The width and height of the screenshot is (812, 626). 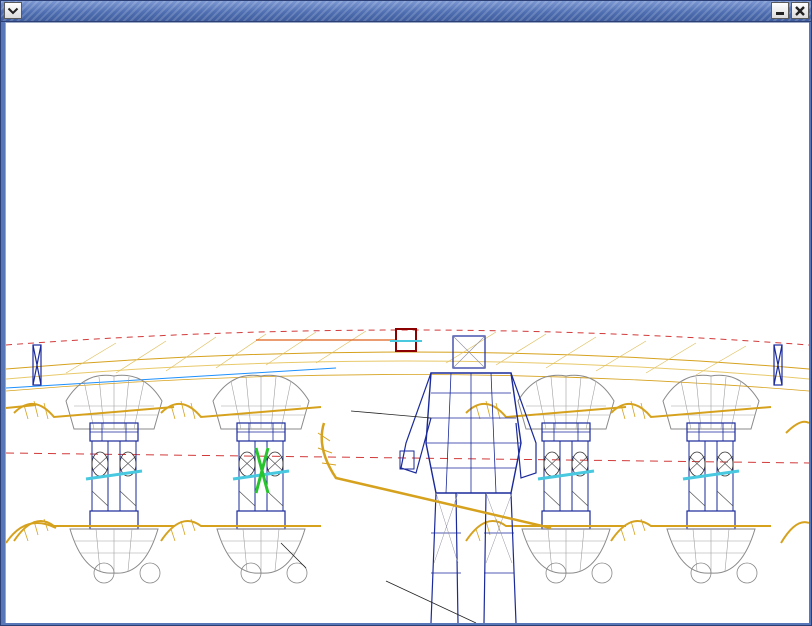 I want to click on close-button, so click(x=800, y=10).